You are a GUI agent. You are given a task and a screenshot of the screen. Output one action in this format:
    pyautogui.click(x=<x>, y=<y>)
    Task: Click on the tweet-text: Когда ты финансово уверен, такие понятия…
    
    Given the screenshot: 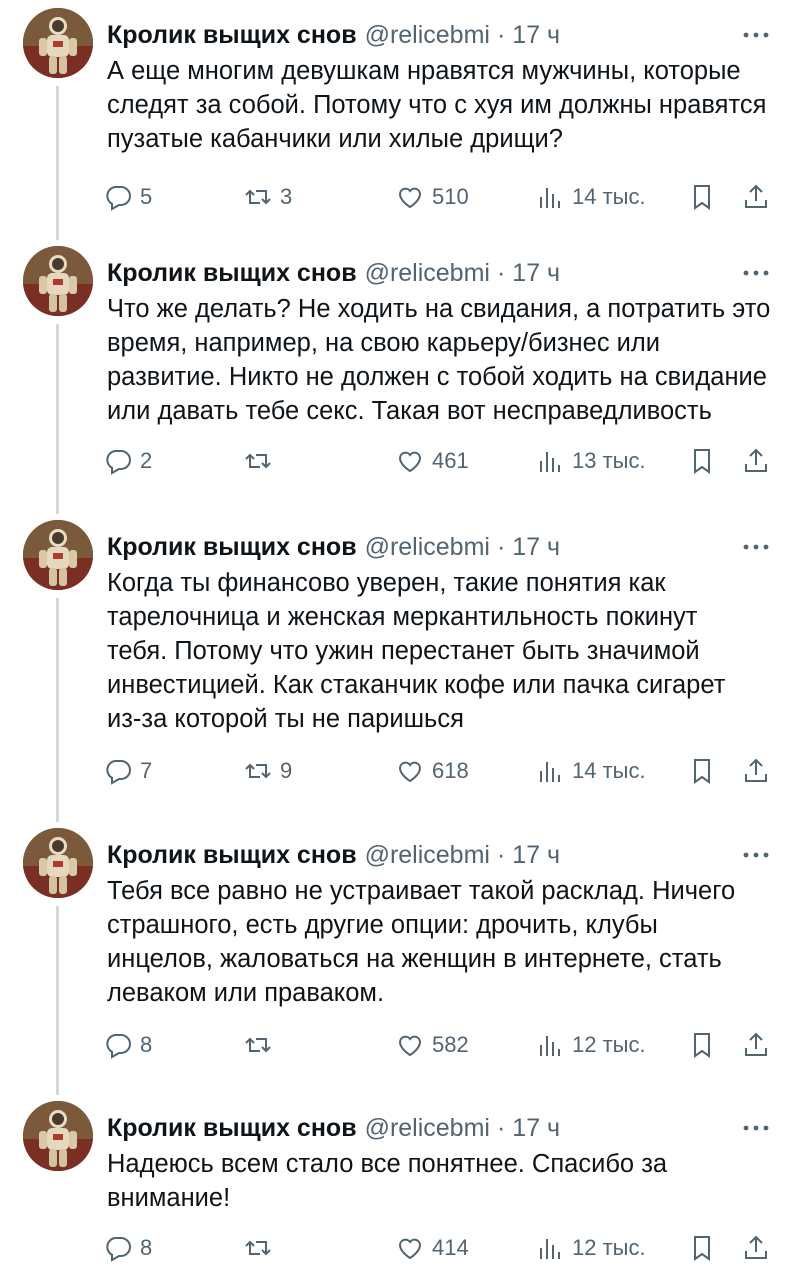 What is the action you would take?
    pyautogui.click(x=444, y=651)
    